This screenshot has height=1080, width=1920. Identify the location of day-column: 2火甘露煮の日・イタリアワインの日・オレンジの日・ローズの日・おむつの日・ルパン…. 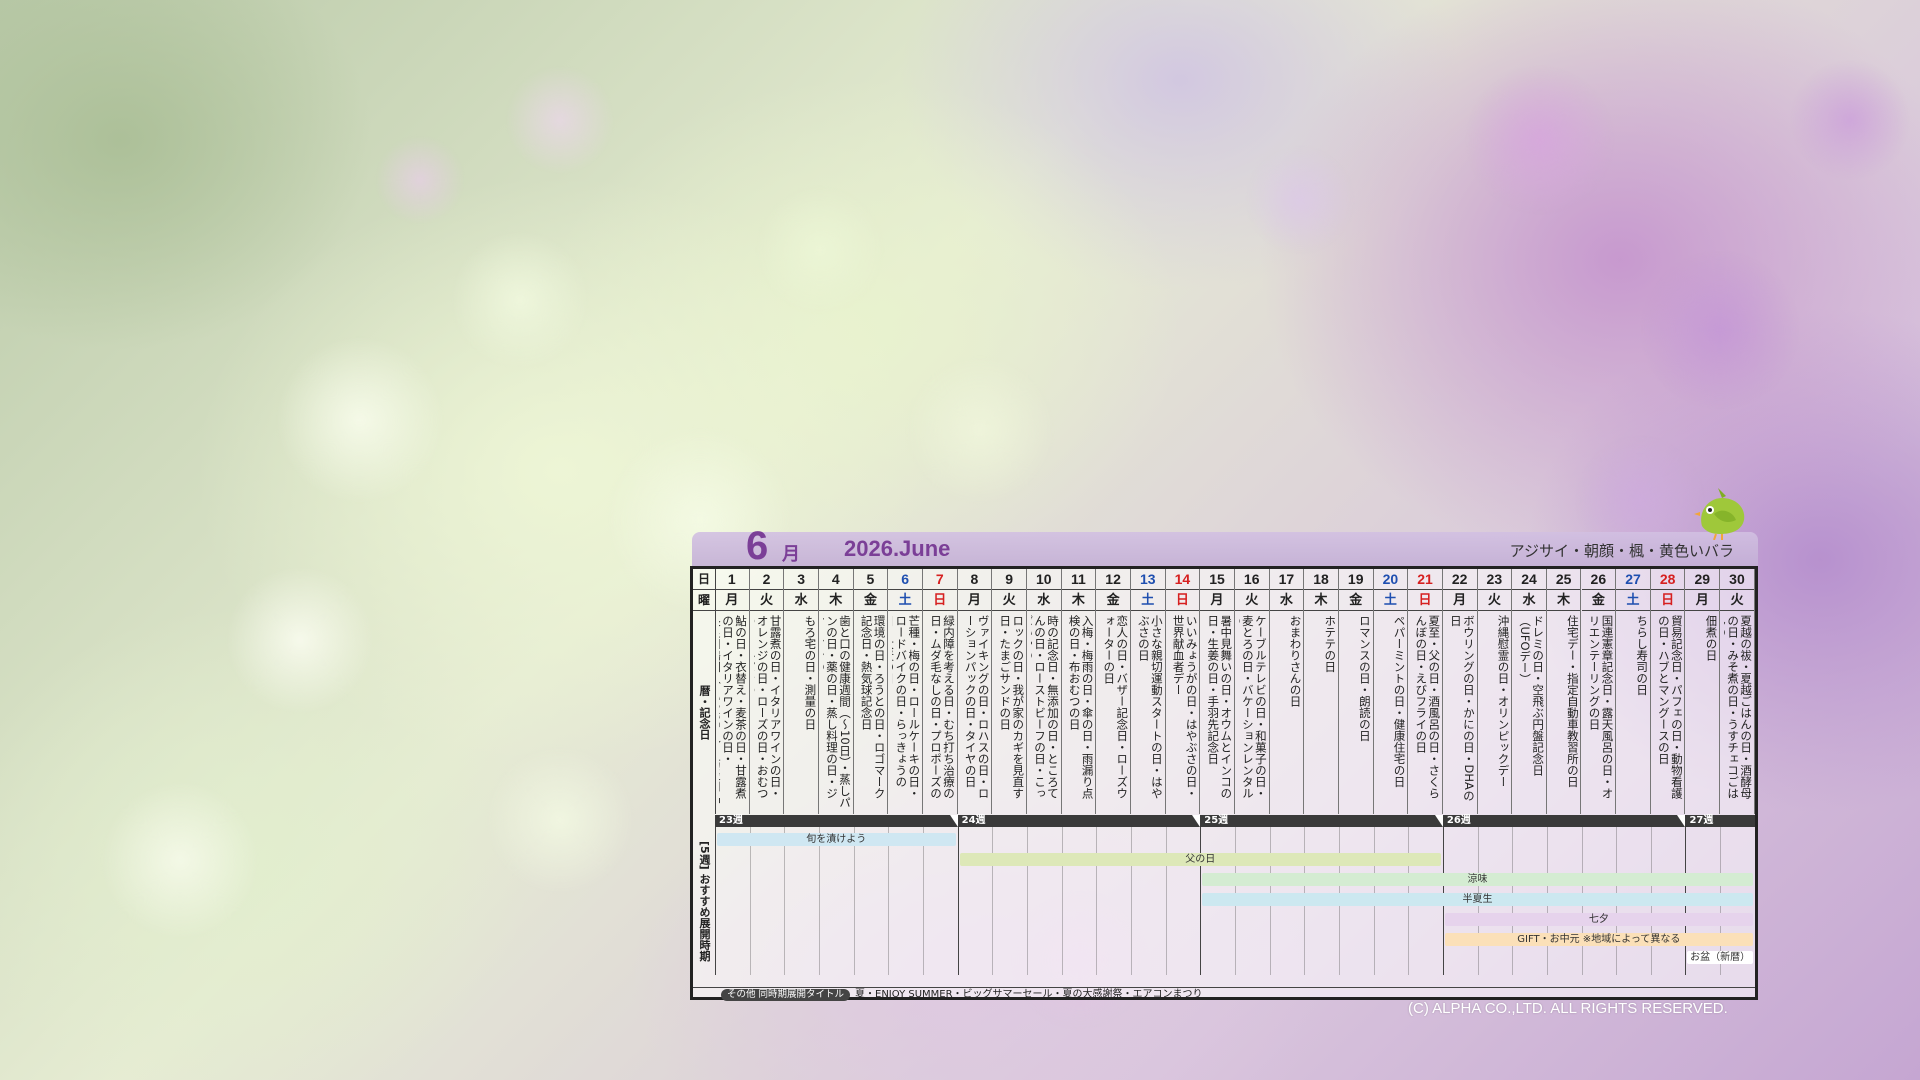
(767, 691).